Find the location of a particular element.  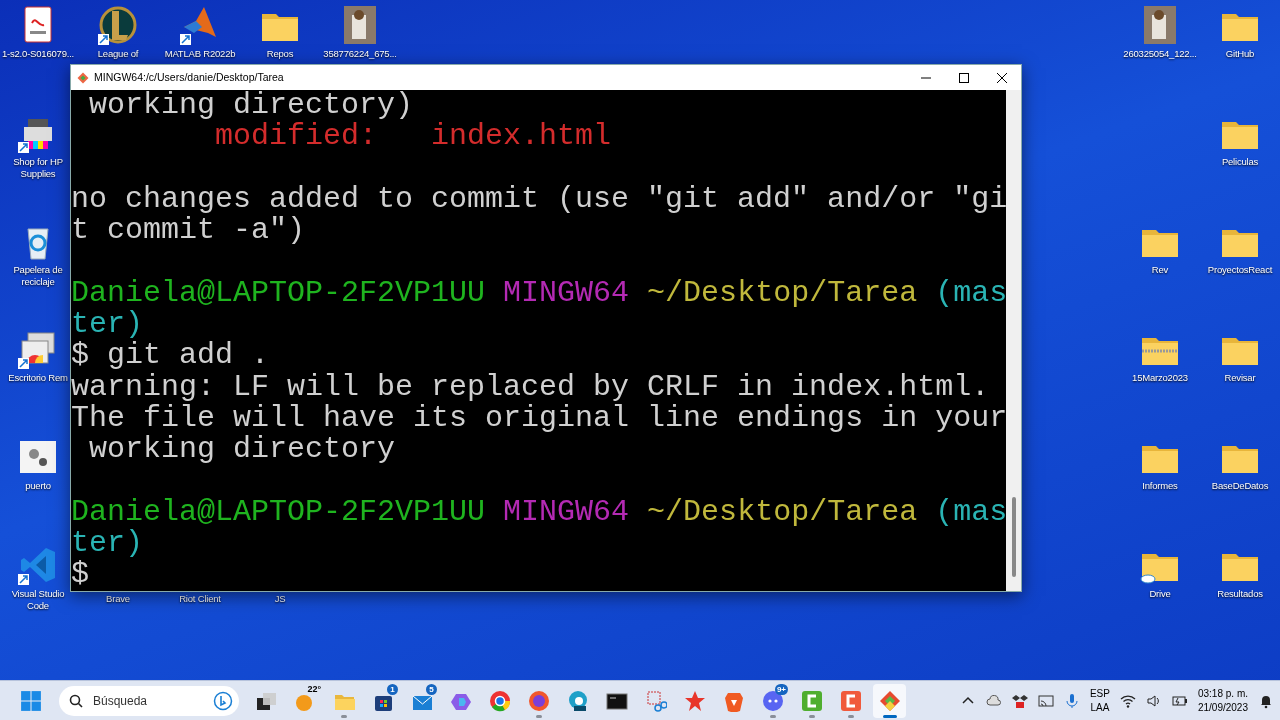

icon-label: Riot Client is located at coordinates (200, 599).